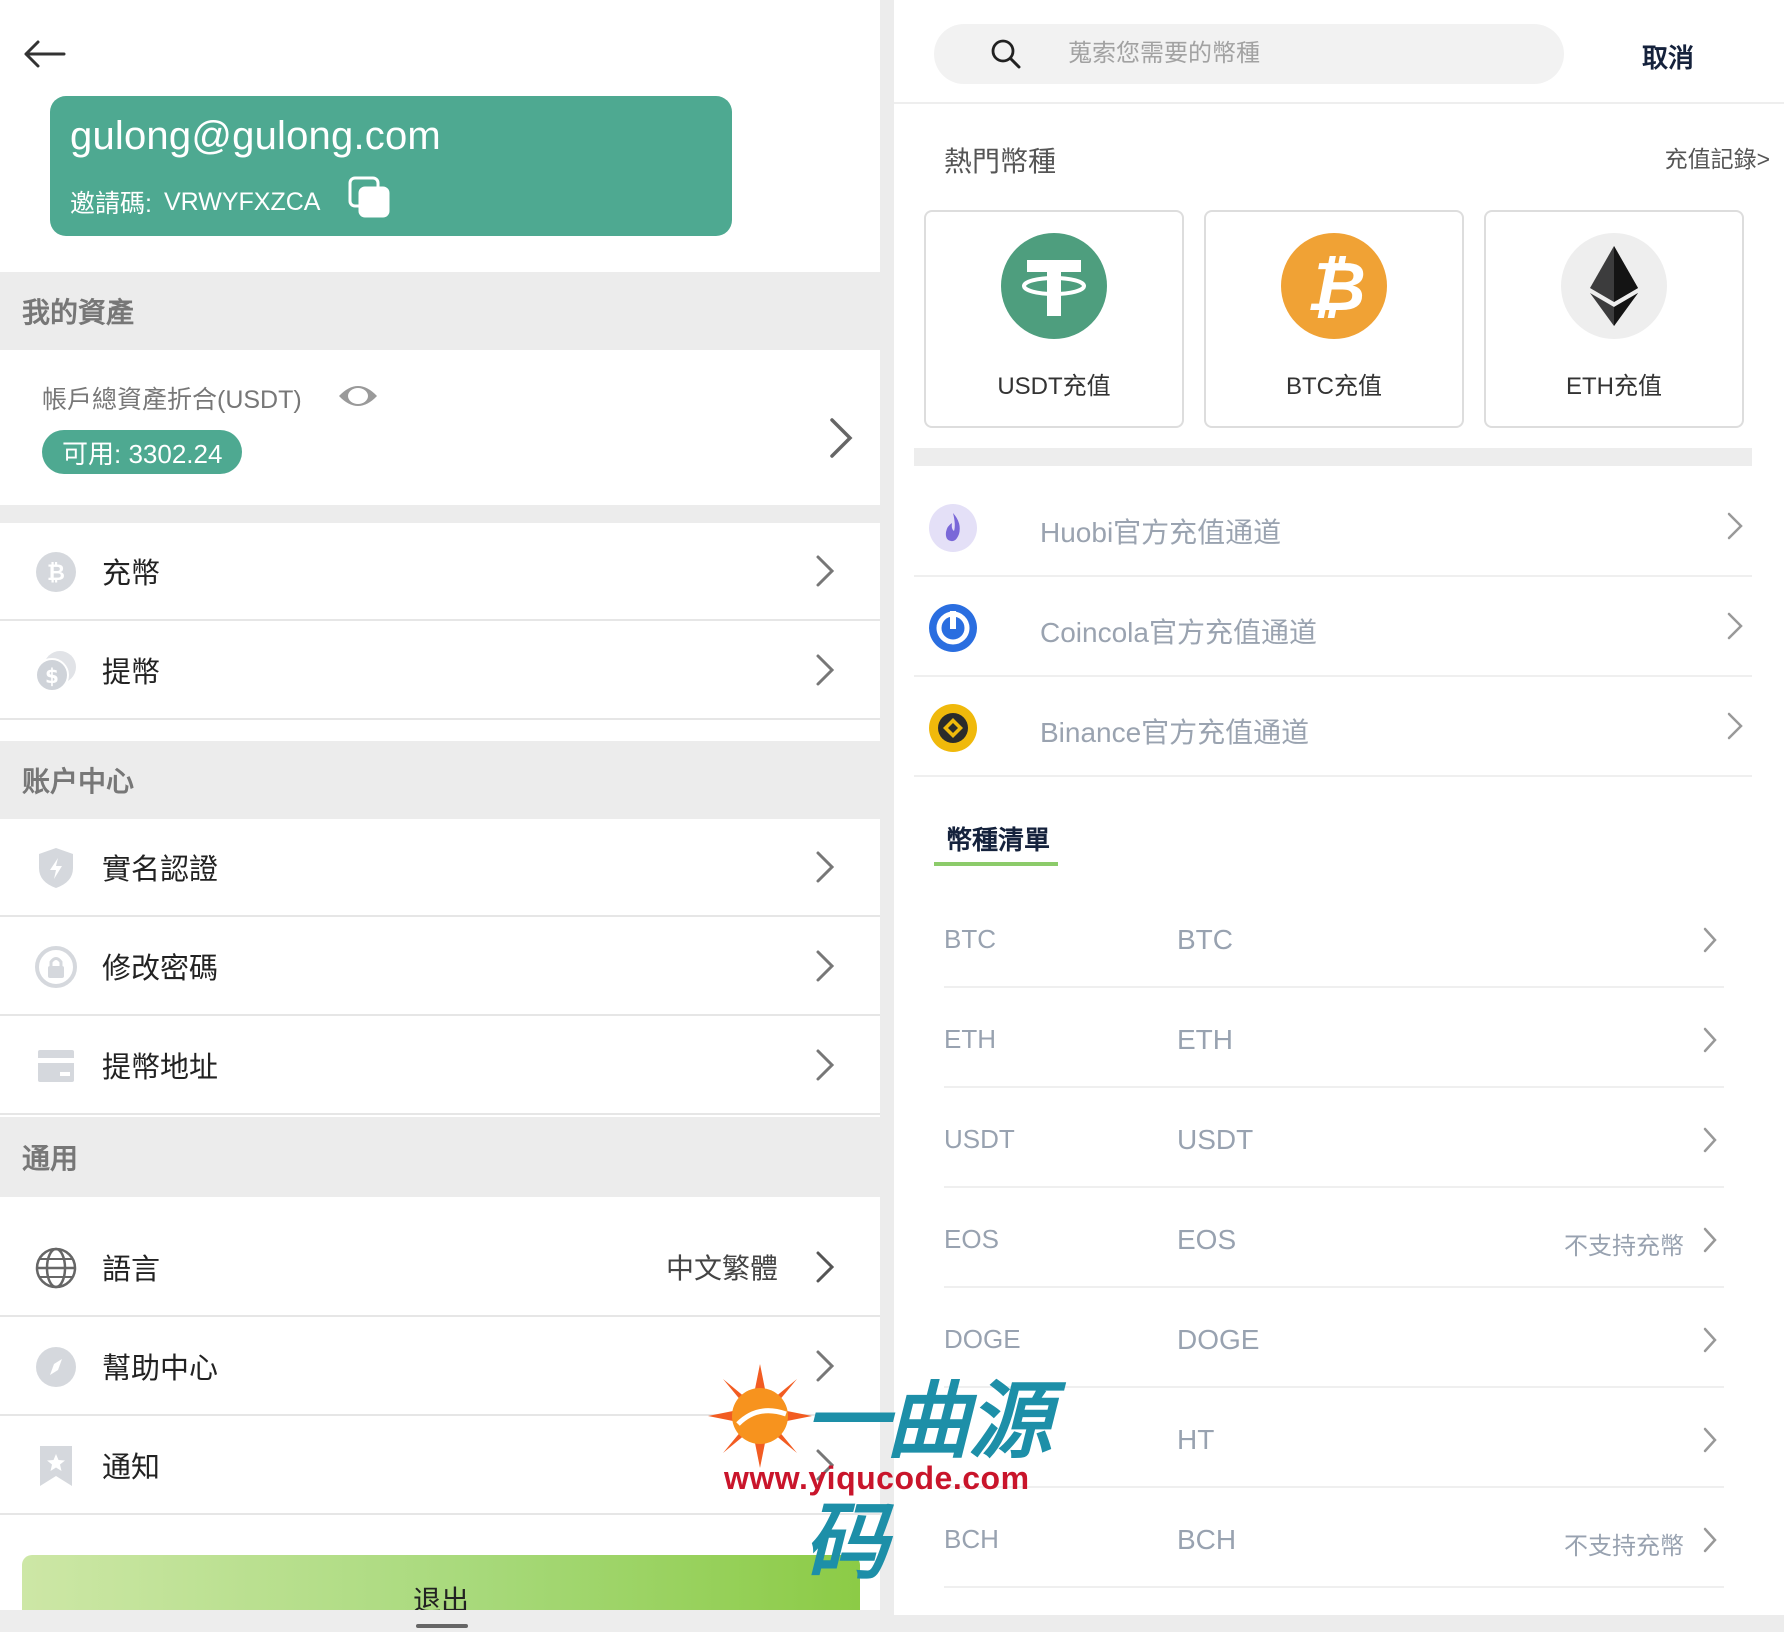  What do you see at coordinates (440, 1066) in the screenshot?
I see `menu-item-withdraw-address: 提幣地址` at bounding box center [440, 1066].